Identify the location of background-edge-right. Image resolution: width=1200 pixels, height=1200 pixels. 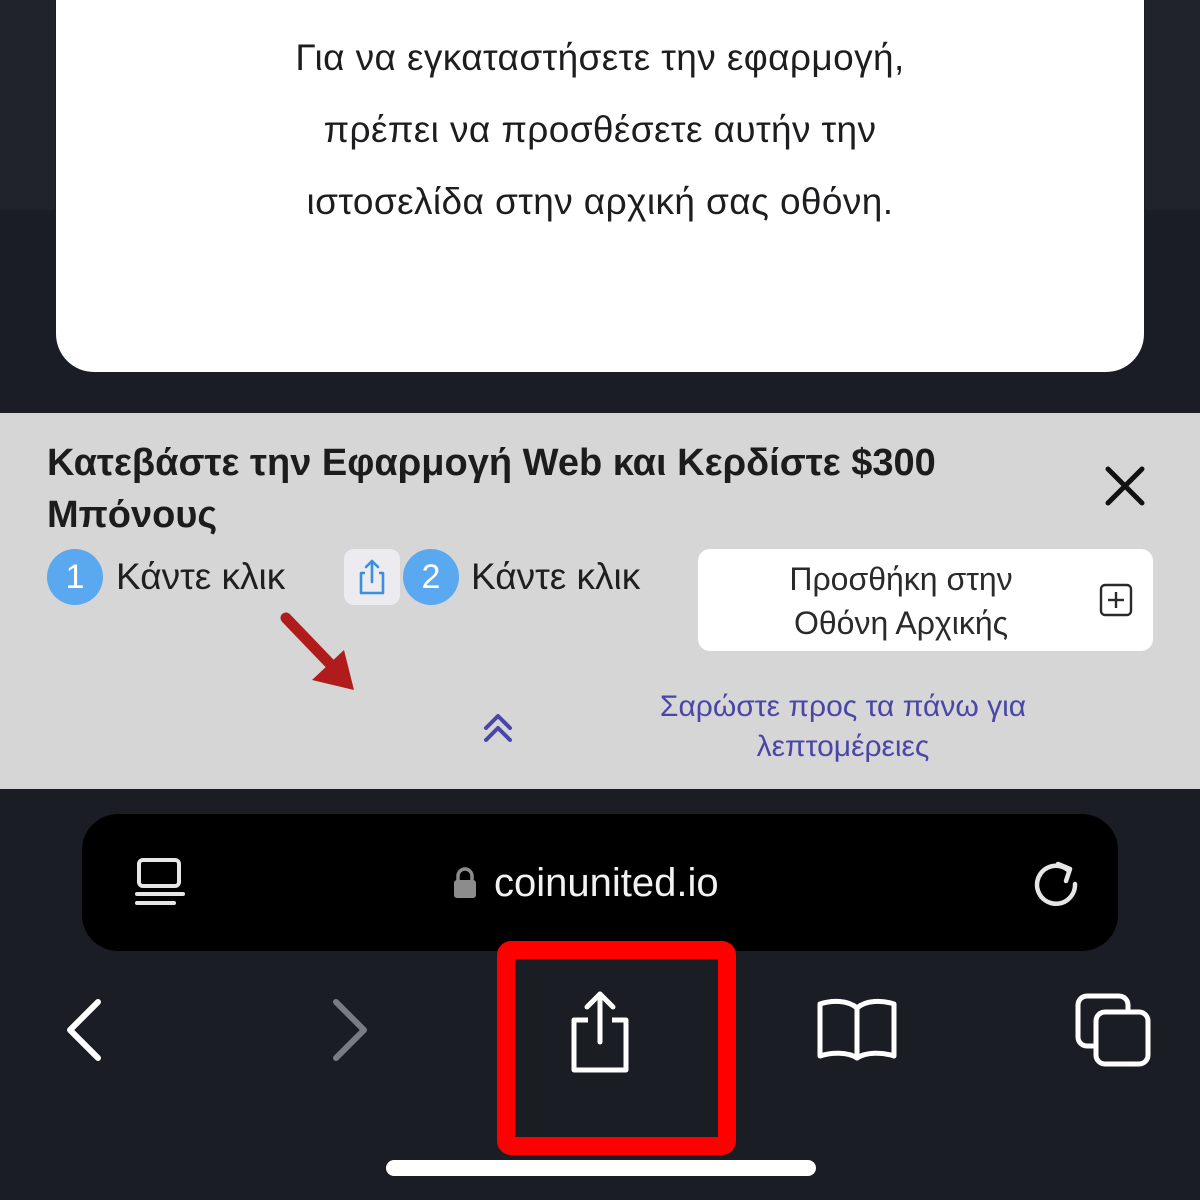
(1172, 105).